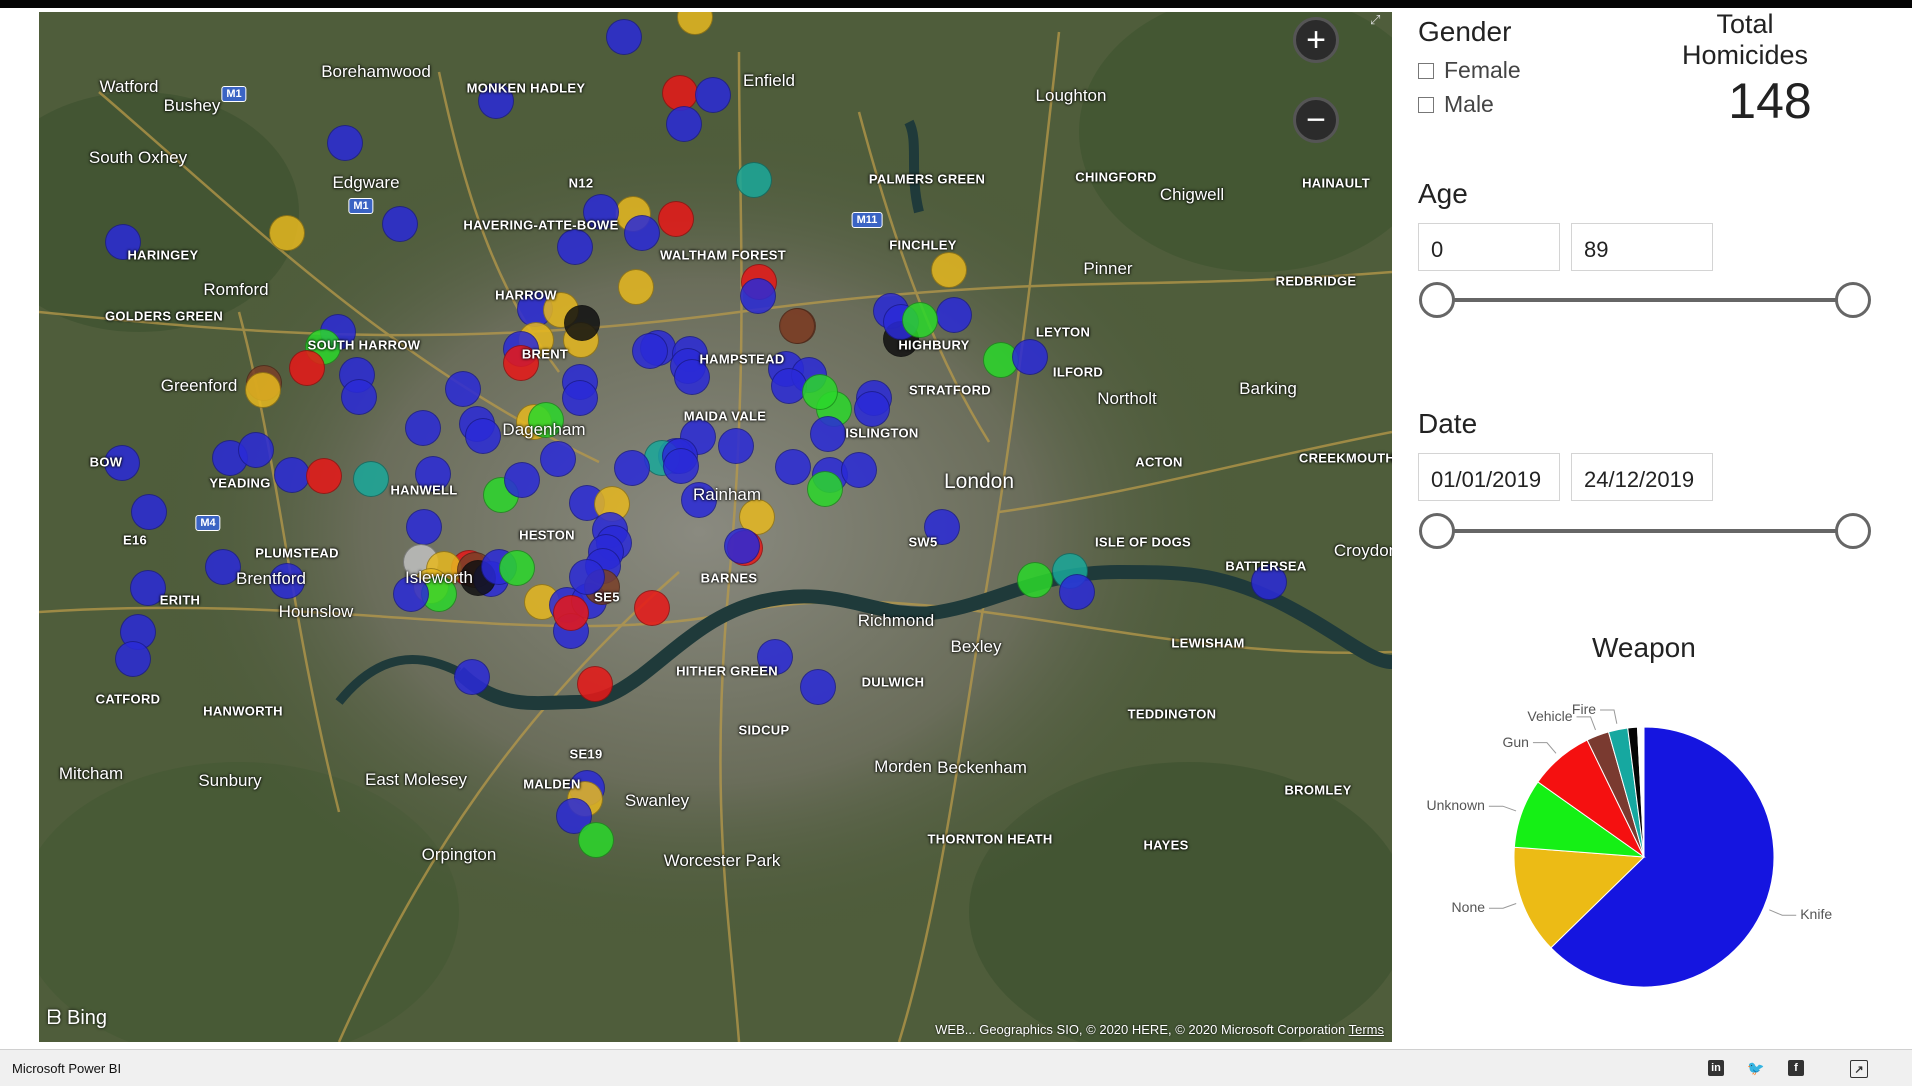  I want to click on date-start-handle, so click(1437, 531).